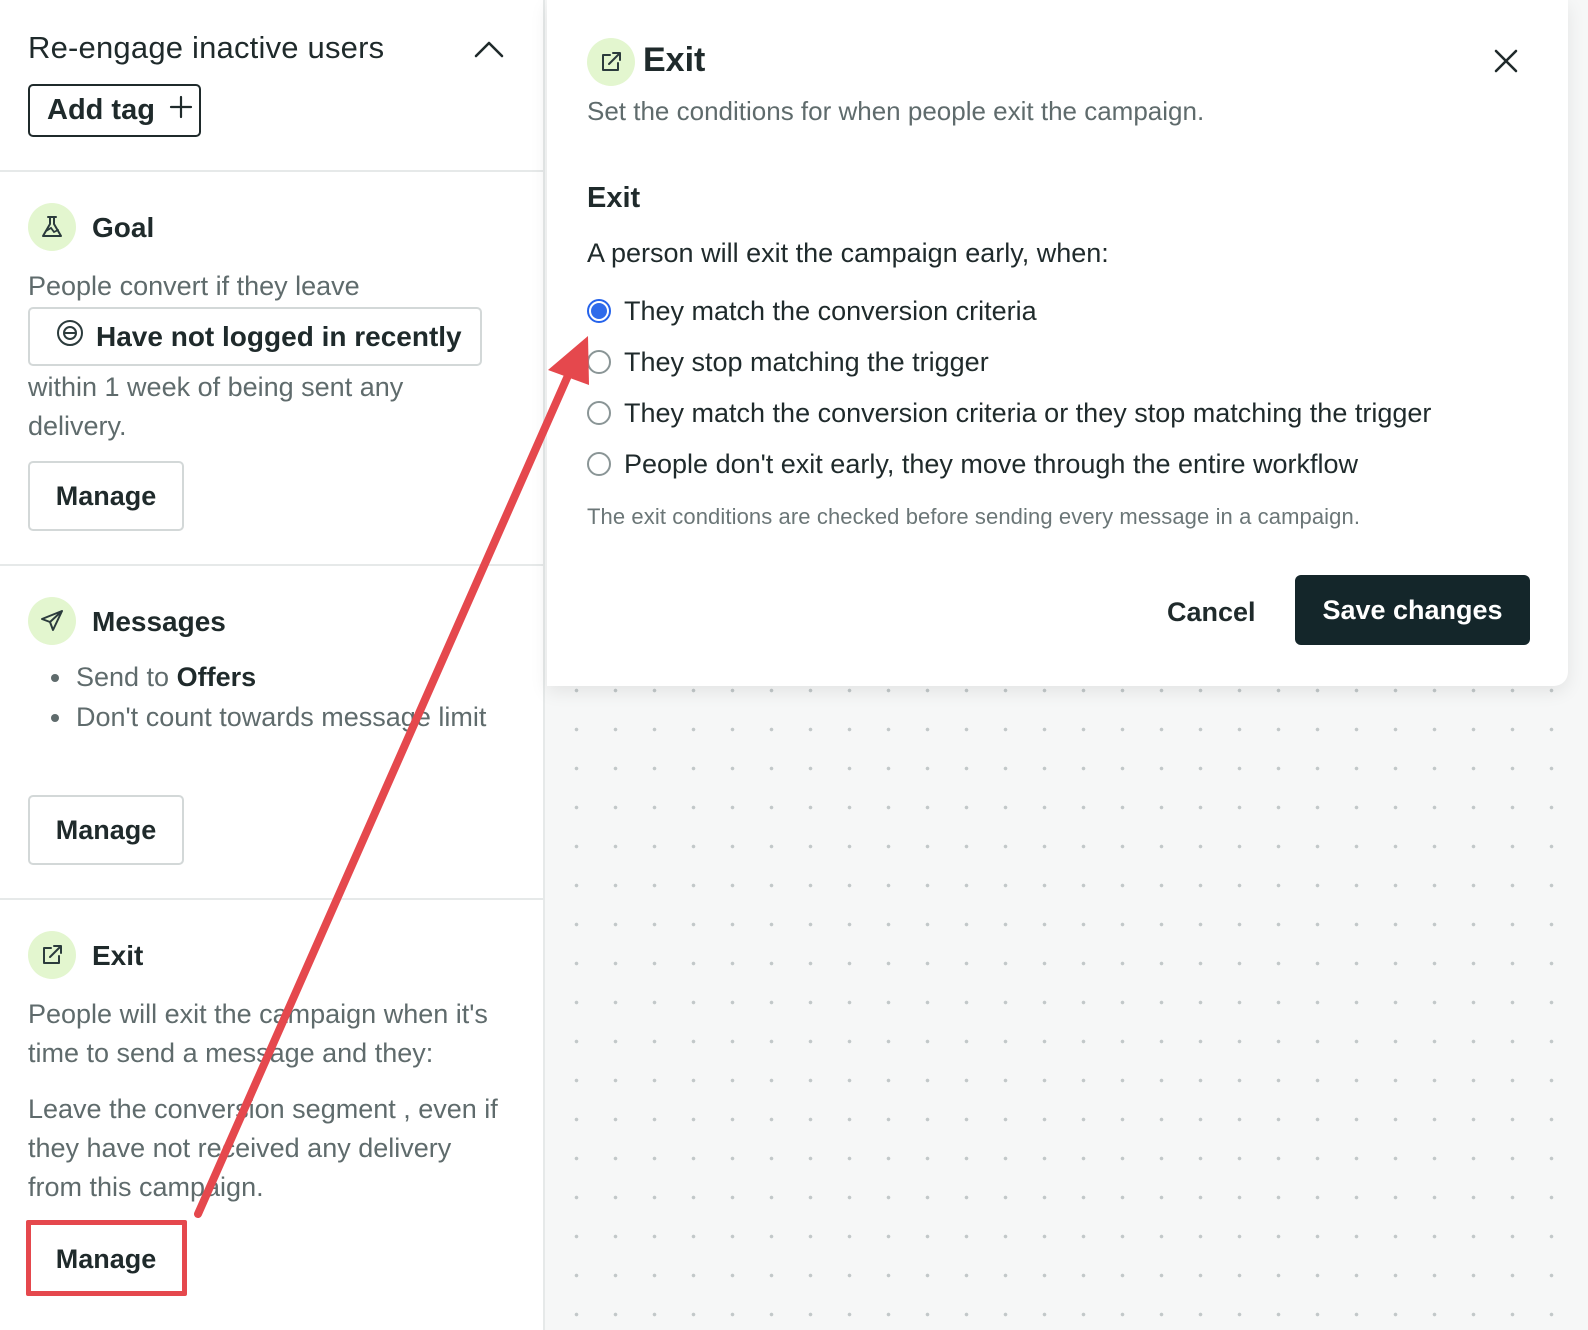  Describe the element at coordinates (52, 227) in the screenshot. I see `flask-icon` at that location.